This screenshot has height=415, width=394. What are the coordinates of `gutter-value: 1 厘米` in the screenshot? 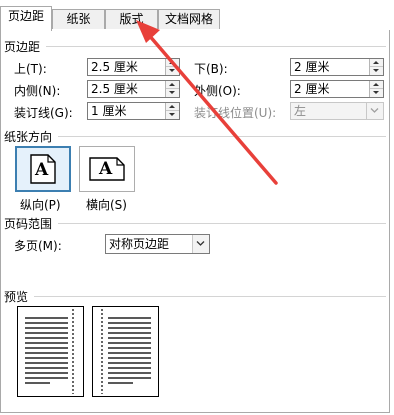 It's located at (109, 111).